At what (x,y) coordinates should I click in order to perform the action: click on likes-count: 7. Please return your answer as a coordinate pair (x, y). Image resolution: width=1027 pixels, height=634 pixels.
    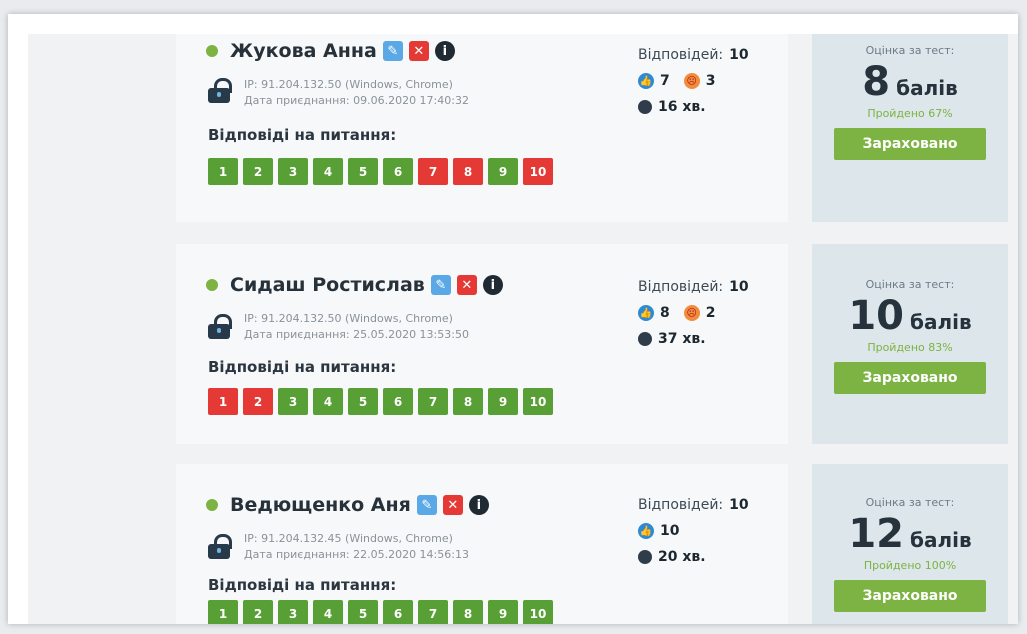
    Looking at the image, I should click on (665, 81).